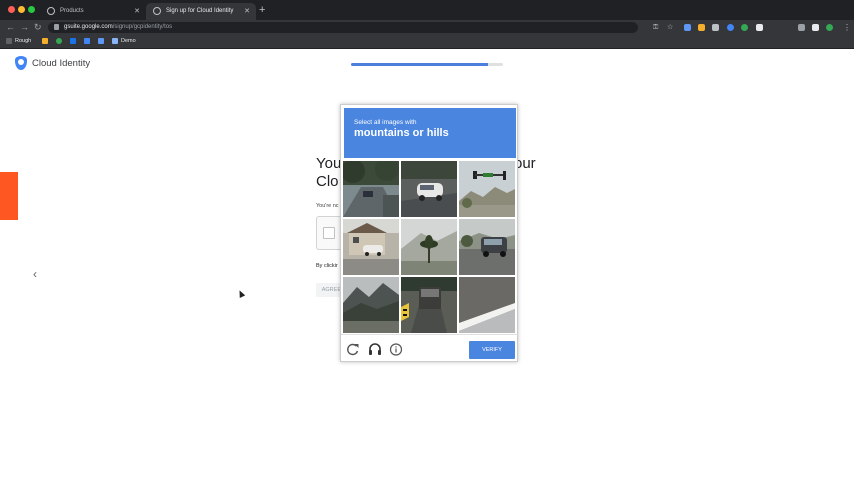 This screenshot has width=854, height=480. I want to click on forward-arrow-icon: →, so click(24, 27).